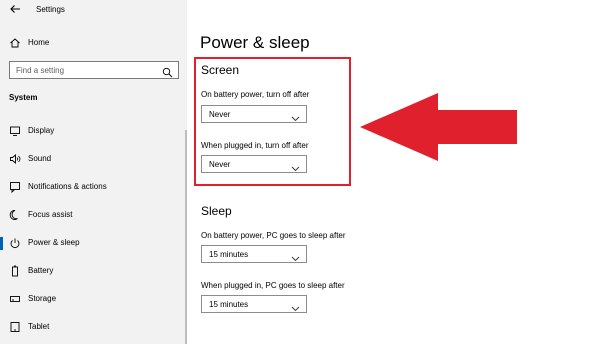 This screenshot has width=600, height=344. I want to click on storage-icon, so click(15, 298).